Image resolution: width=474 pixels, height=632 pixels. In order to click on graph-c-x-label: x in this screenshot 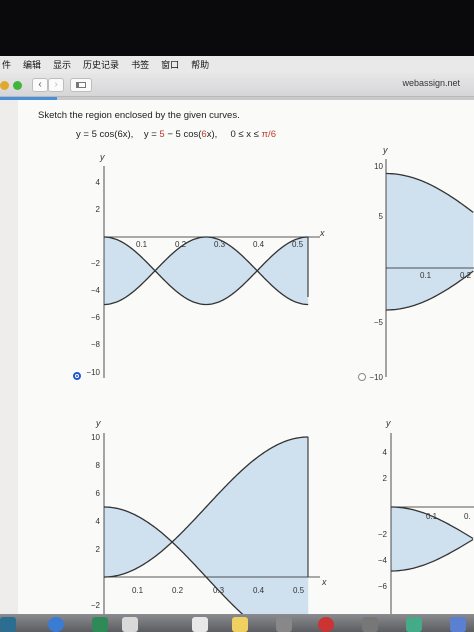, I will do `click(324, 582)`.